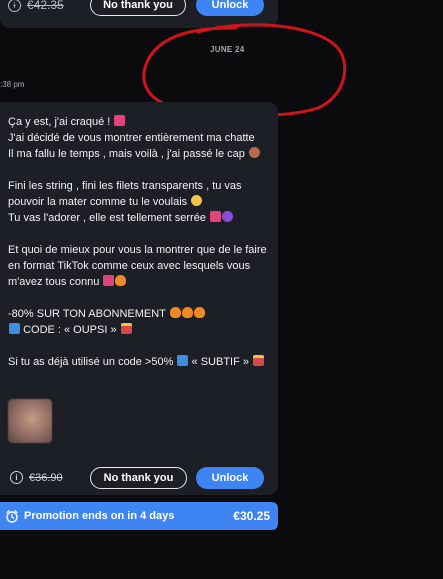 This screenshot has height=579, width=443. Describe the element at coordinates (59, 122) in the screenshot. I see `message-line: Ça y est, j'ai craqué !` at that location.